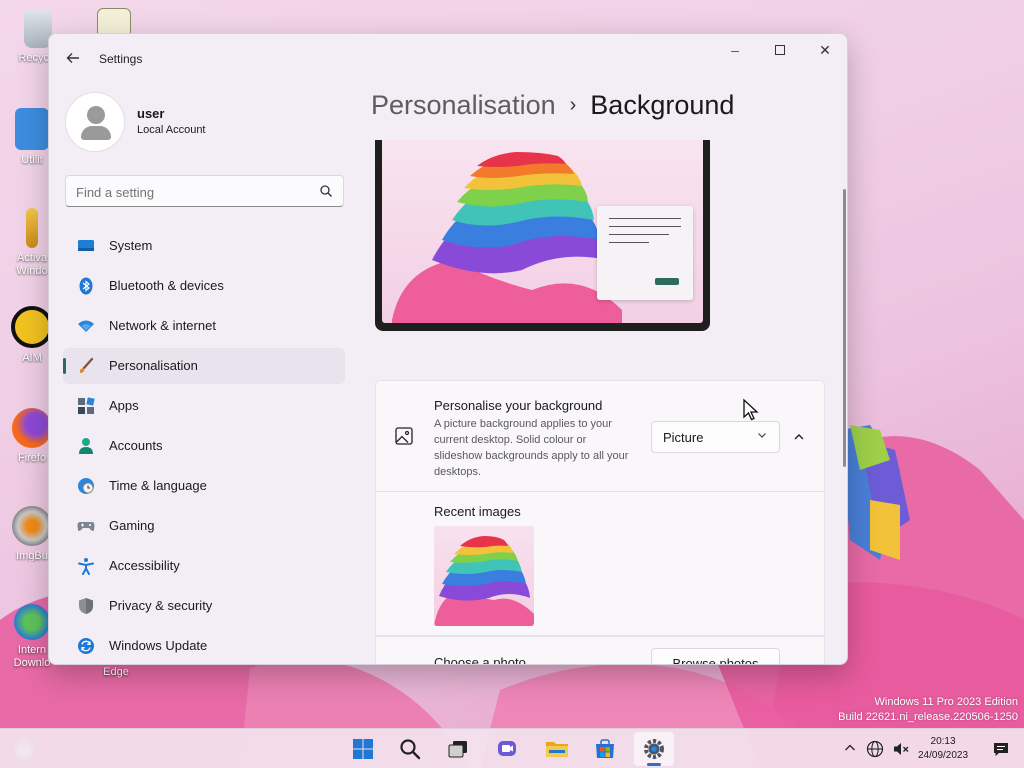  Describe the element at coordinates (86, 566) in the screenshot. I see `accessibility-icon` at that location.